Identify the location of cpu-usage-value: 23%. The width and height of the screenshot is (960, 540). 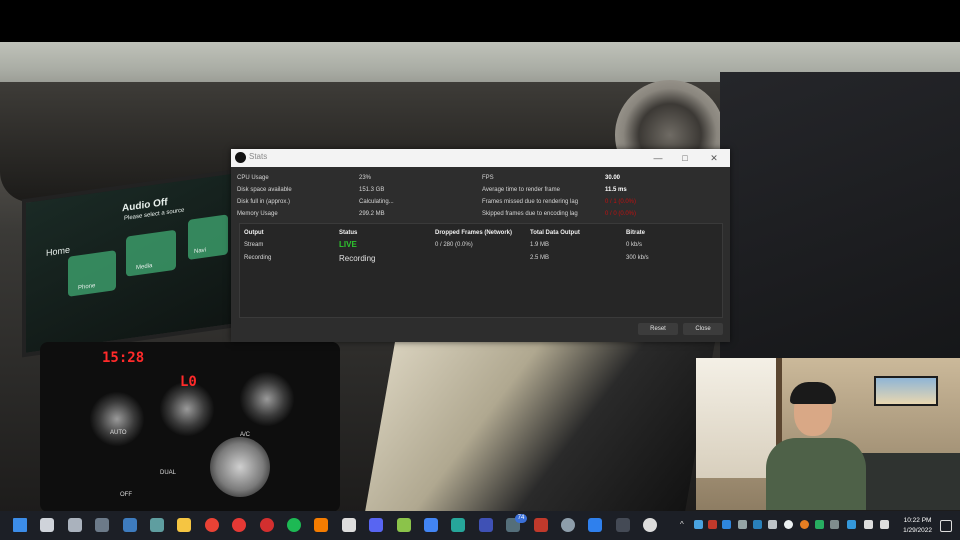
(365, 178).